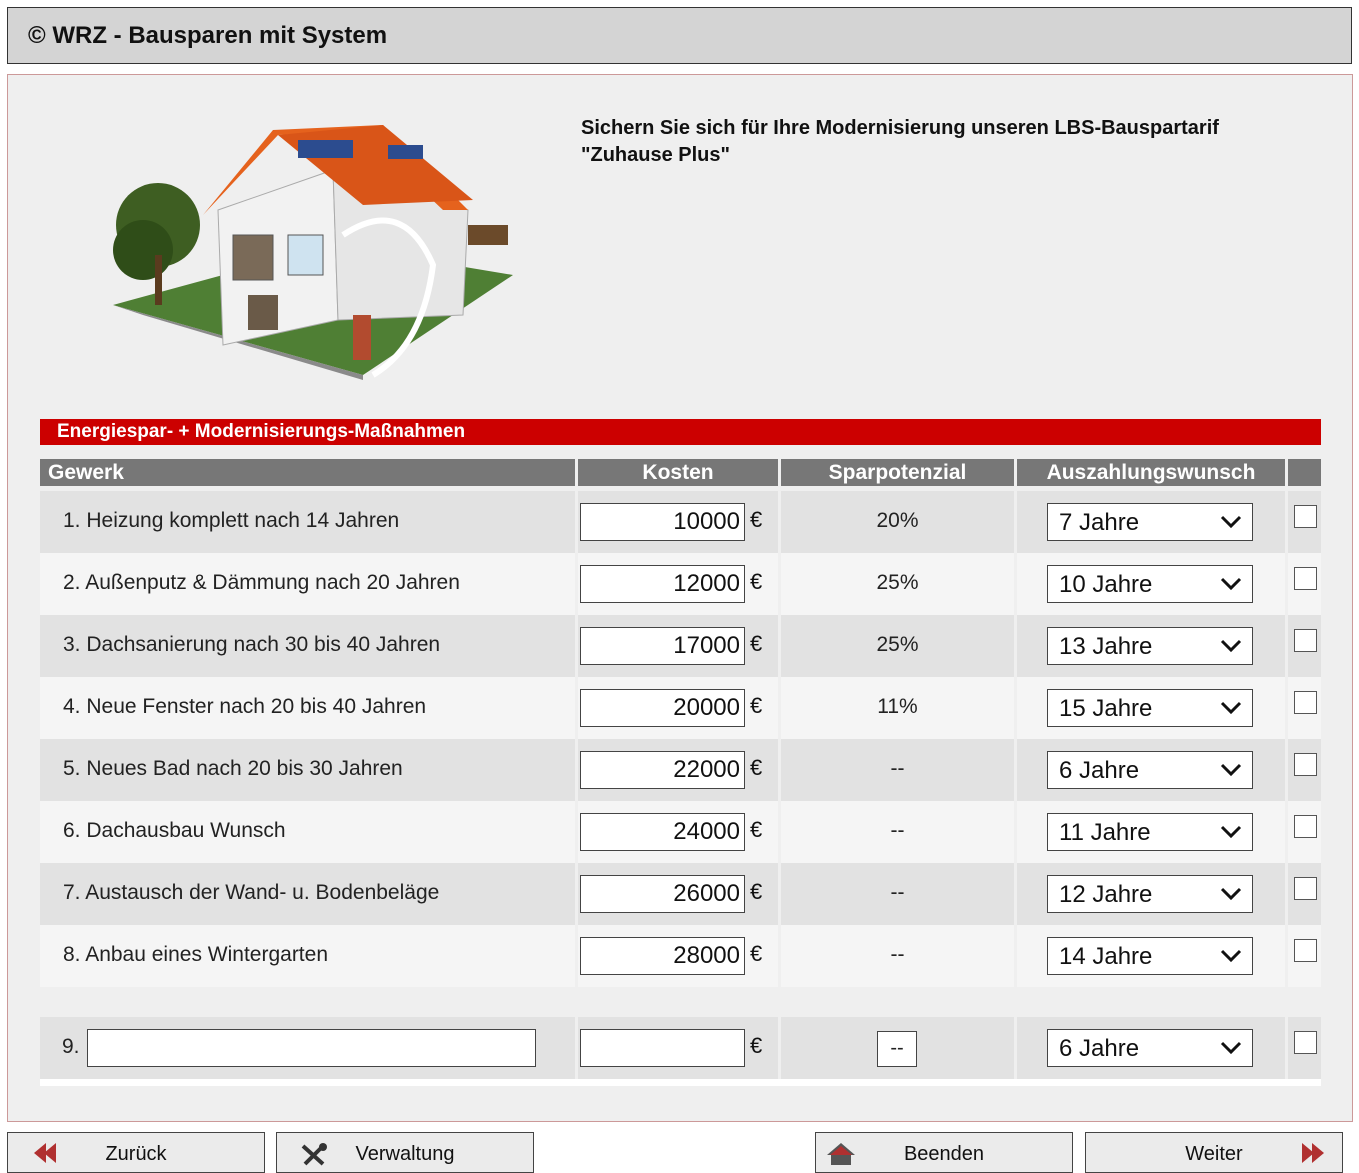 The width and height of the screenshot is (1359, 1173). I want to click on cost-input: 10000, so click(662, 522).